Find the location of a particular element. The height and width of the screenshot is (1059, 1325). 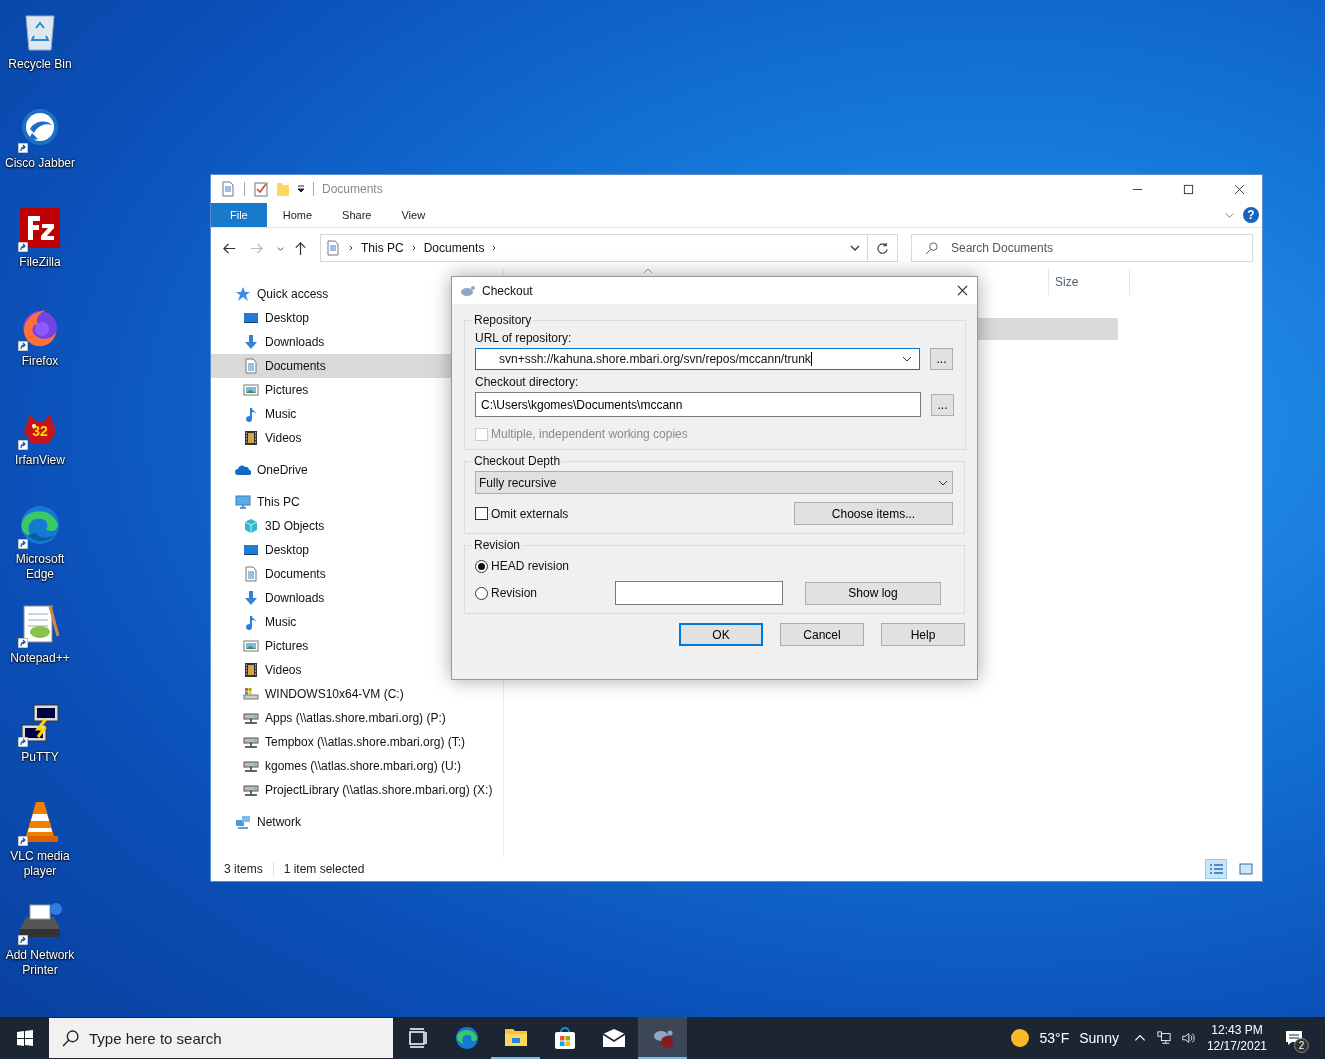

nav-item: Music is located at coordinates (357, 622).